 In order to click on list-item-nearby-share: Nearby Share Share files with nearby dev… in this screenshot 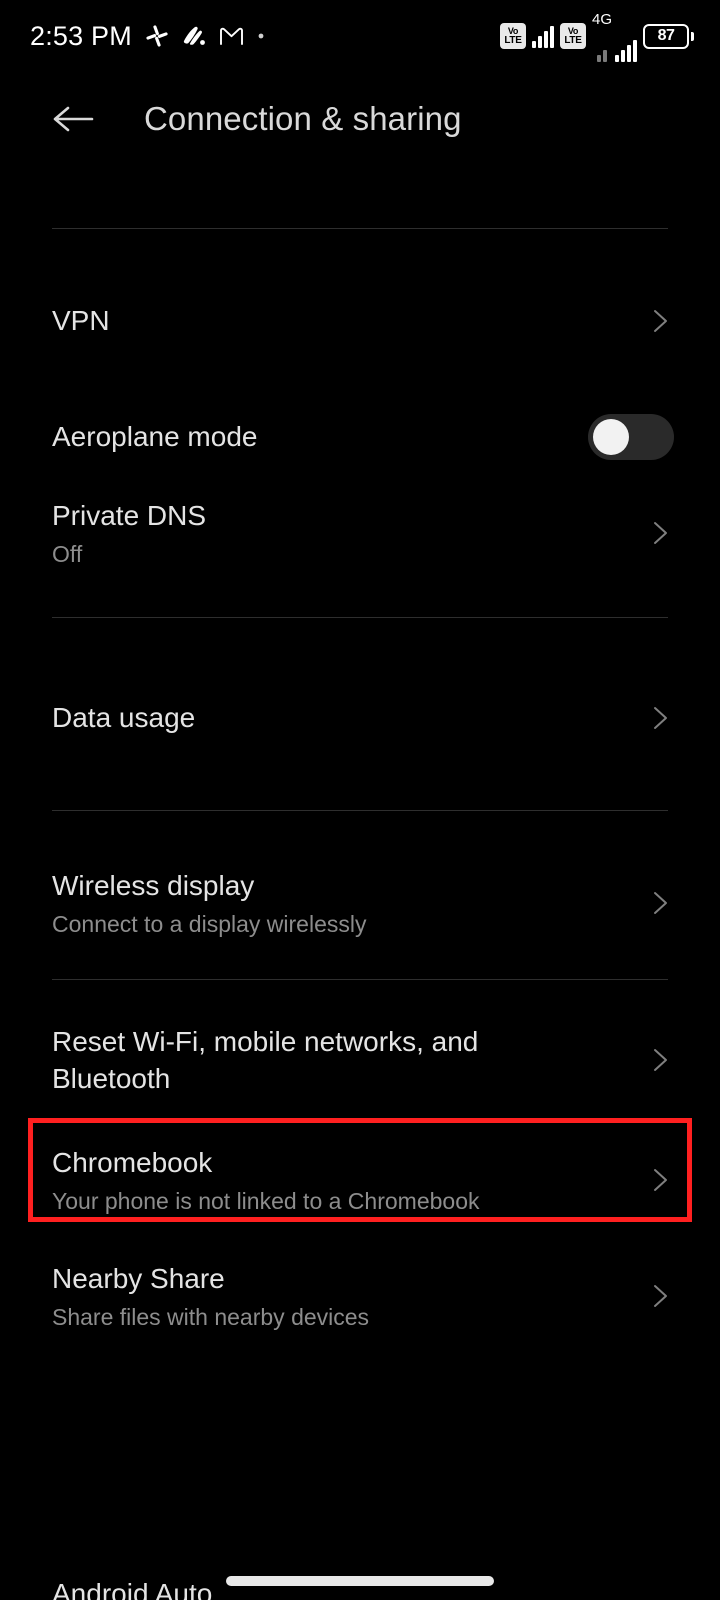, I will do `click(360, 1296)`.